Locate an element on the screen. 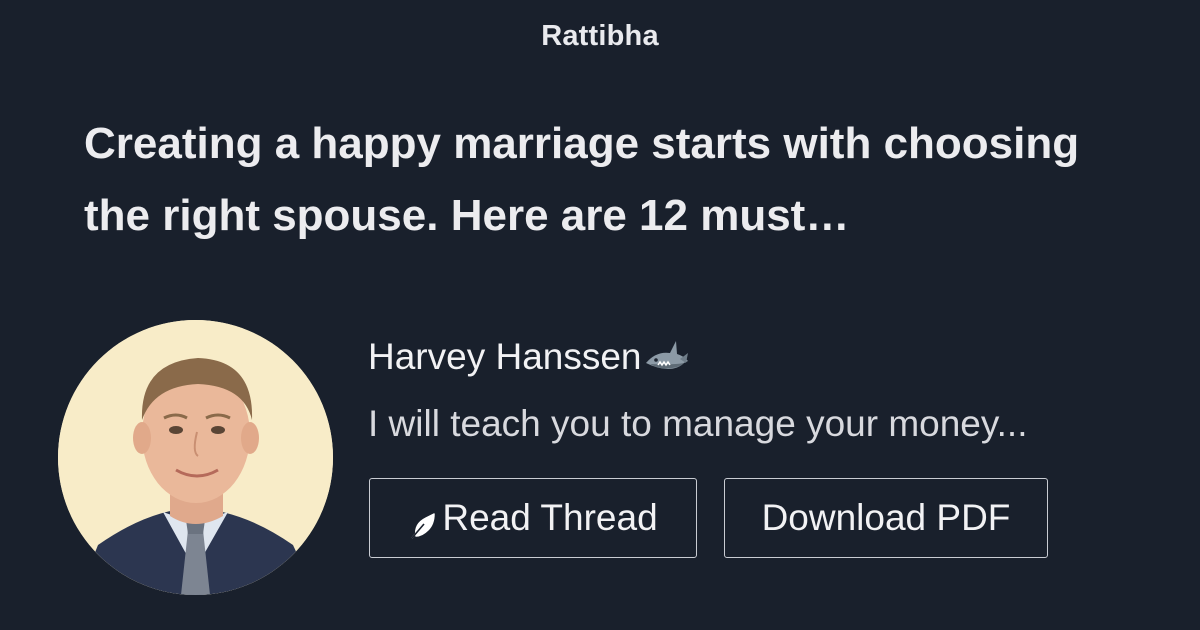 The width and height of the screenshot is (1200, 630). feather-icon is located at coordinates (422, 523).